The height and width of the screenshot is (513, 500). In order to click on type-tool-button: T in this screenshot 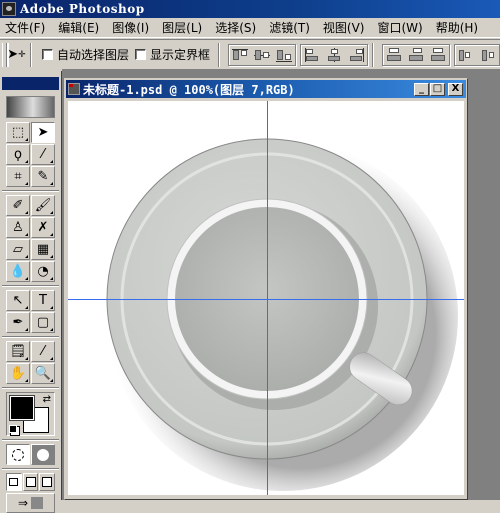, I will do `click(43, 300)`.